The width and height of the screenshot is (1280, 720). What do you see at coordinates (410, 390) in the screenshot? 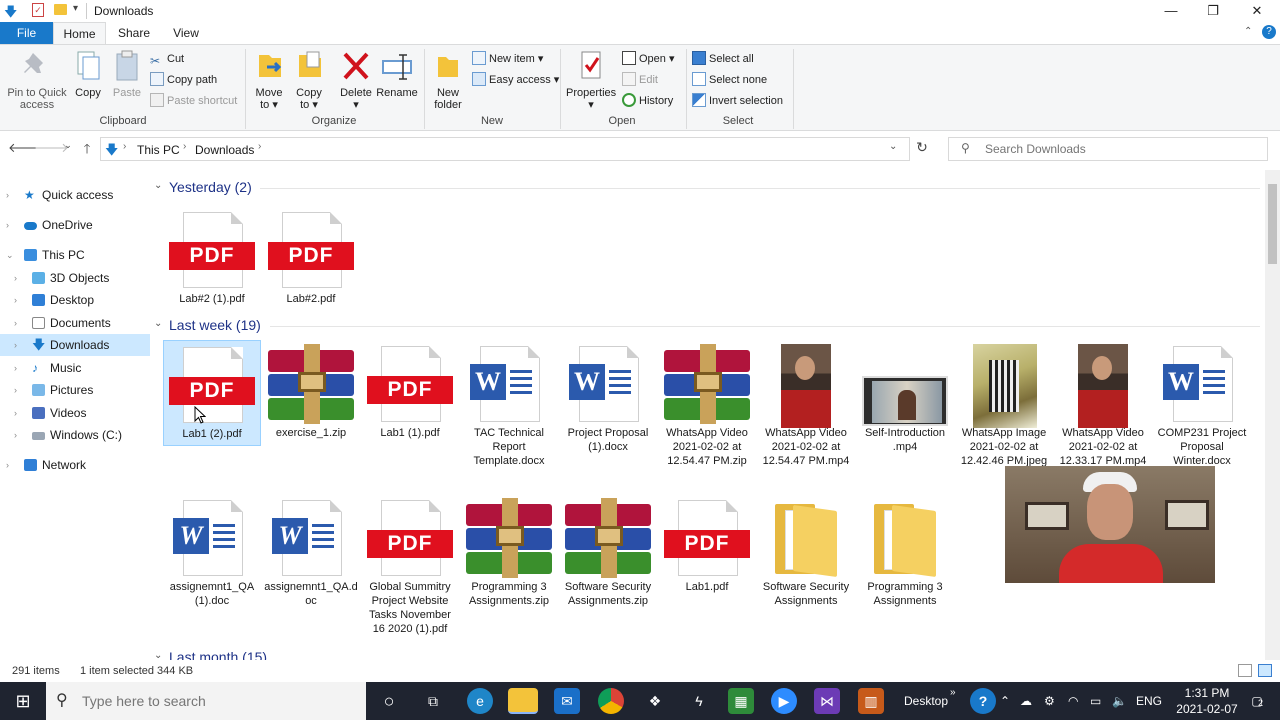
I see `file-item: PDF Lab1 (1).pdf` at bounding box center [410, 390].